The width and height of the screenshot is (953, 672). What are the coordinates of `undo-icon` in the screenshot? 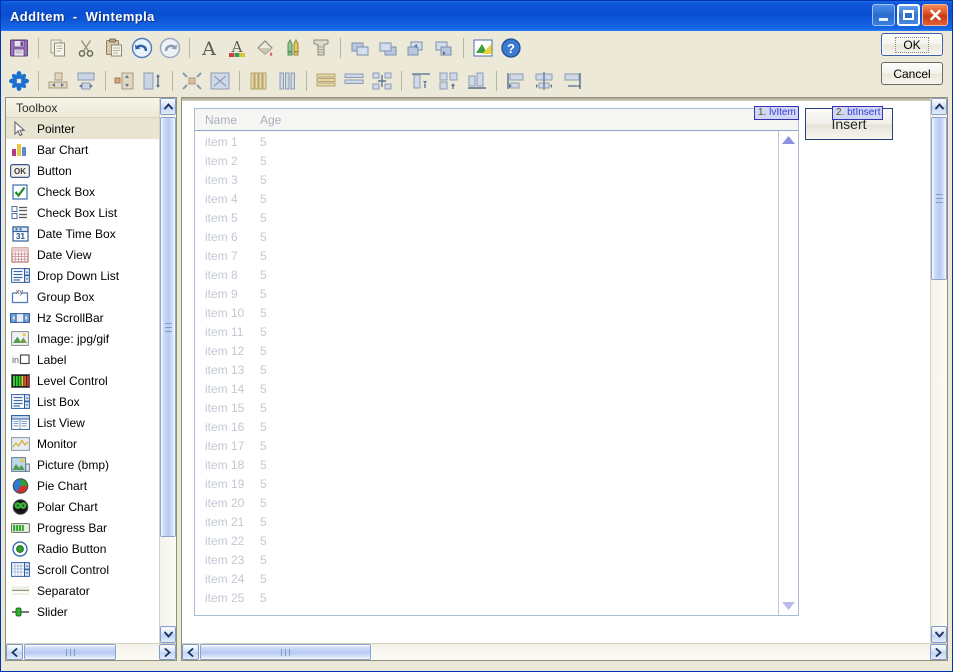 It's located at (142, 48).